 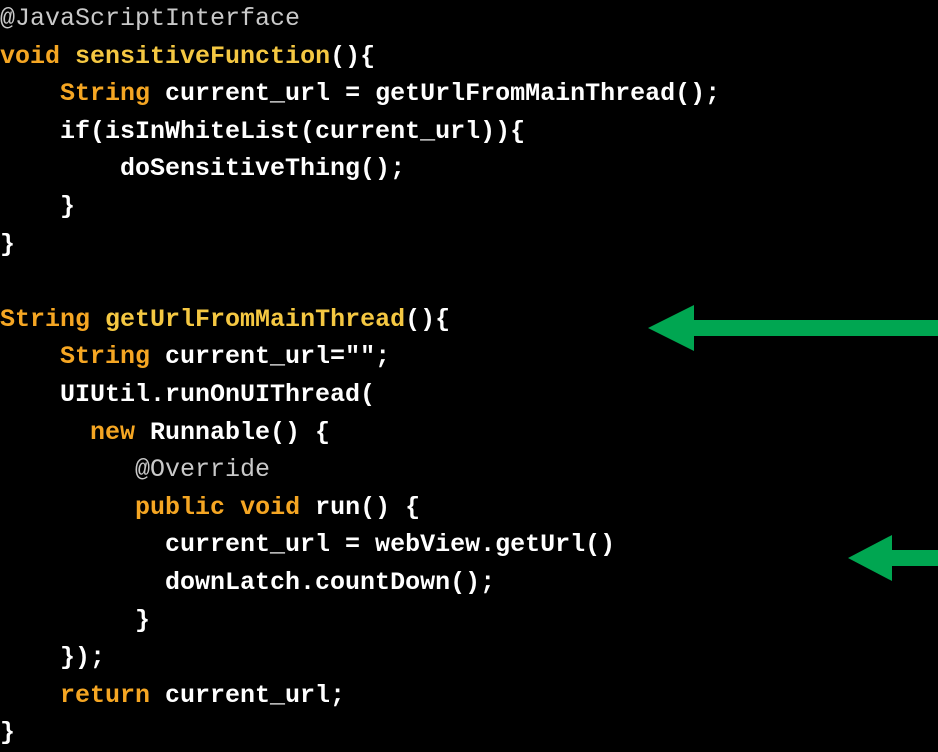 I want to click on code-line: @JavaScriptInterface, so click(x=360, y=19).